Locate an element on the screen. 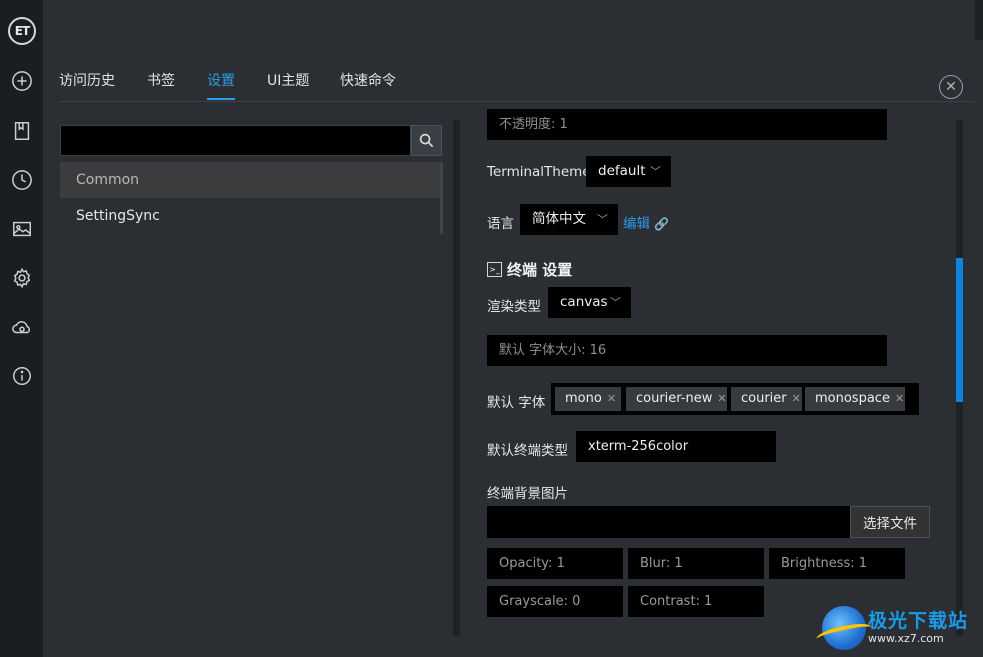  chip-label: monospace is located at coordinates (852, 398).